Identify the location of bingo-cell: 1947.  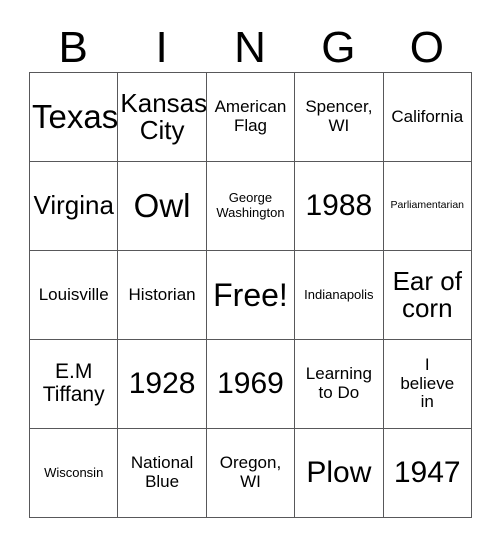
(427, 473).